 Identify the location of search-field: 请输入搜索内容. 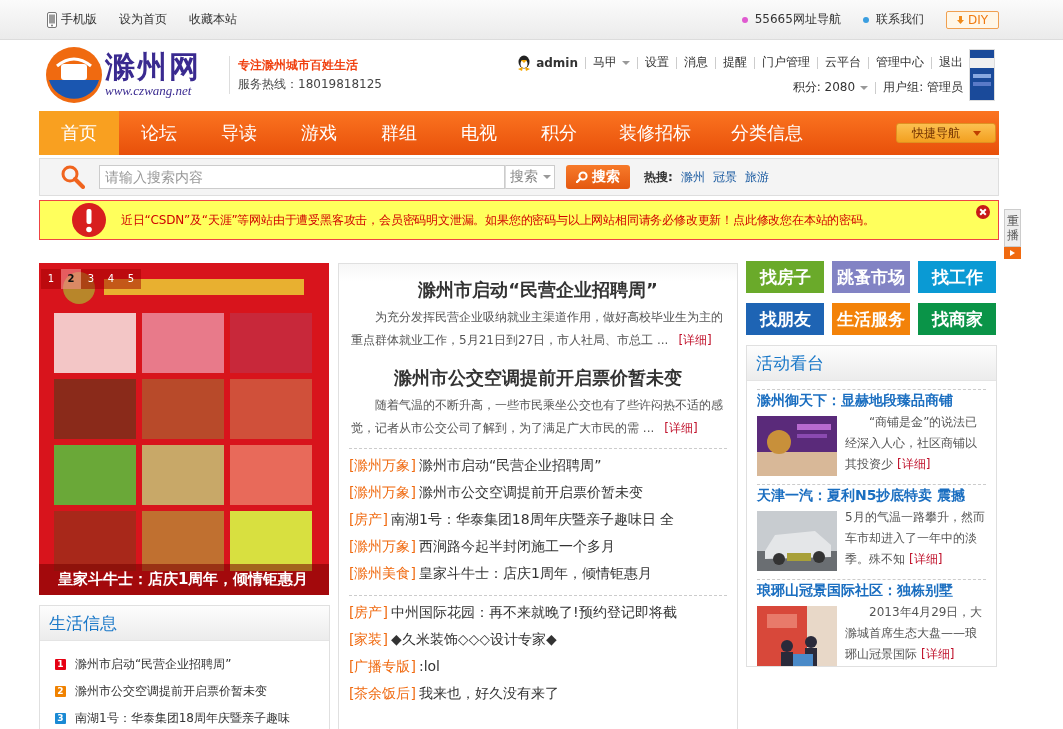
(302, 177).